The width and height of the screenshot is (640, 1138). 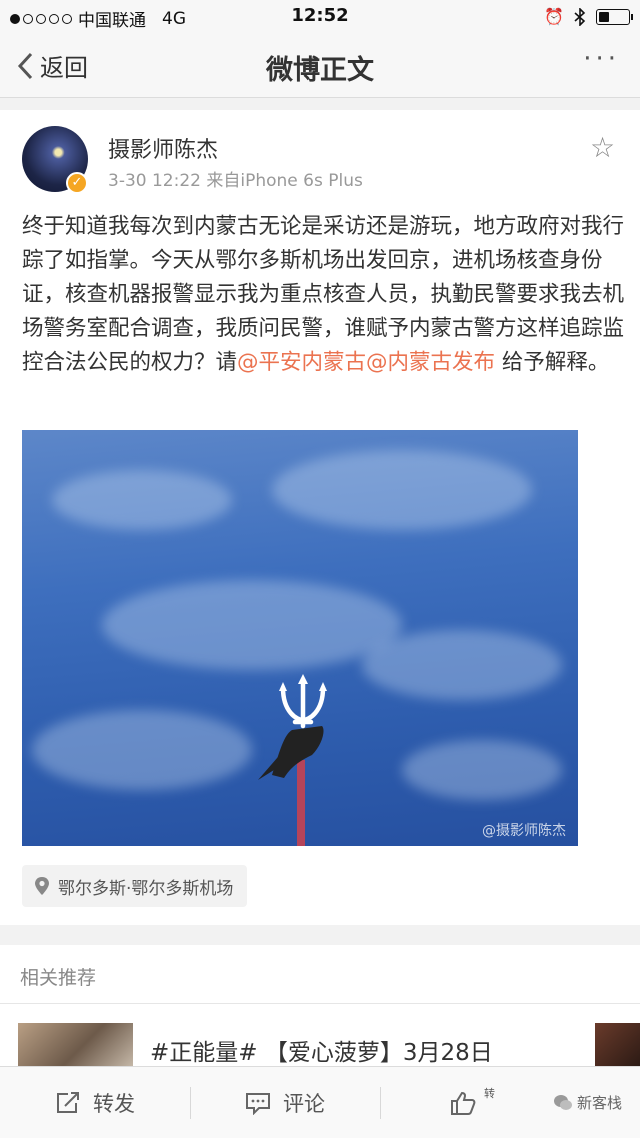 I want to click on brand-watermark: 新客栈, so click(x=587, y=1102).